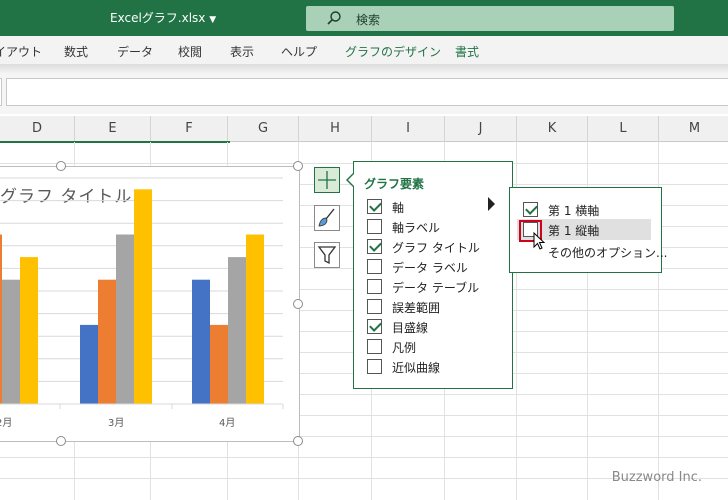 Image resolution: width=728 pixels, height=500 pixels. I want to click on column-header: I, so click(408, 129).